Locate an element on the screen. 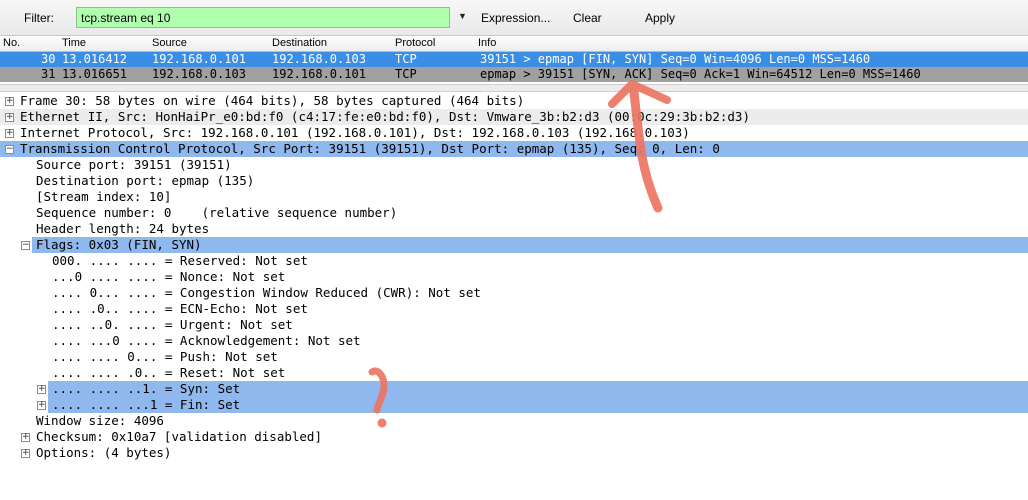 The image size is (1028, 500). column-header-info: Info is located at coordinates (487, 43).